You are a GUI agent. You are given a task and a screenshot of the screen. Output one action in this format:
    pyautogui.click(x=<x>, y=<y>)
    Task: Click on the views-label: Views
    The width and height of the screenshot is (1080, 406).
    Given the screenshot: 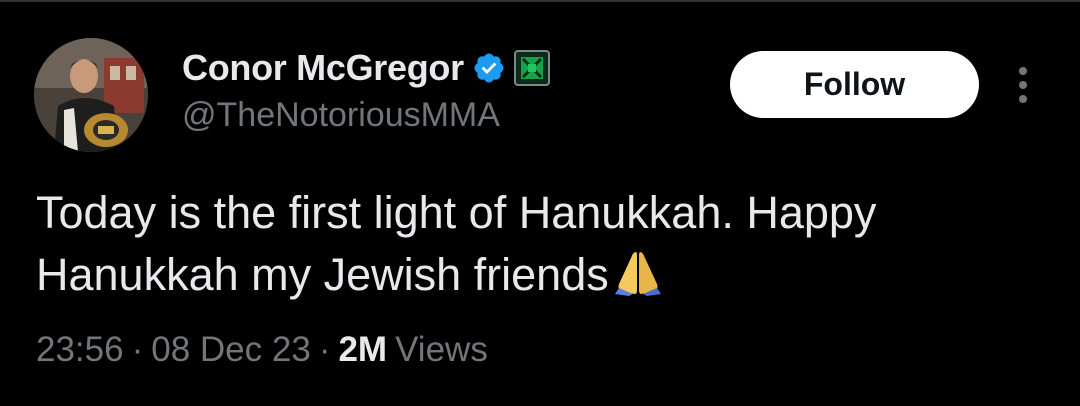 What is the action you would take?
    pyautogui.click(x=441, y=350)
    